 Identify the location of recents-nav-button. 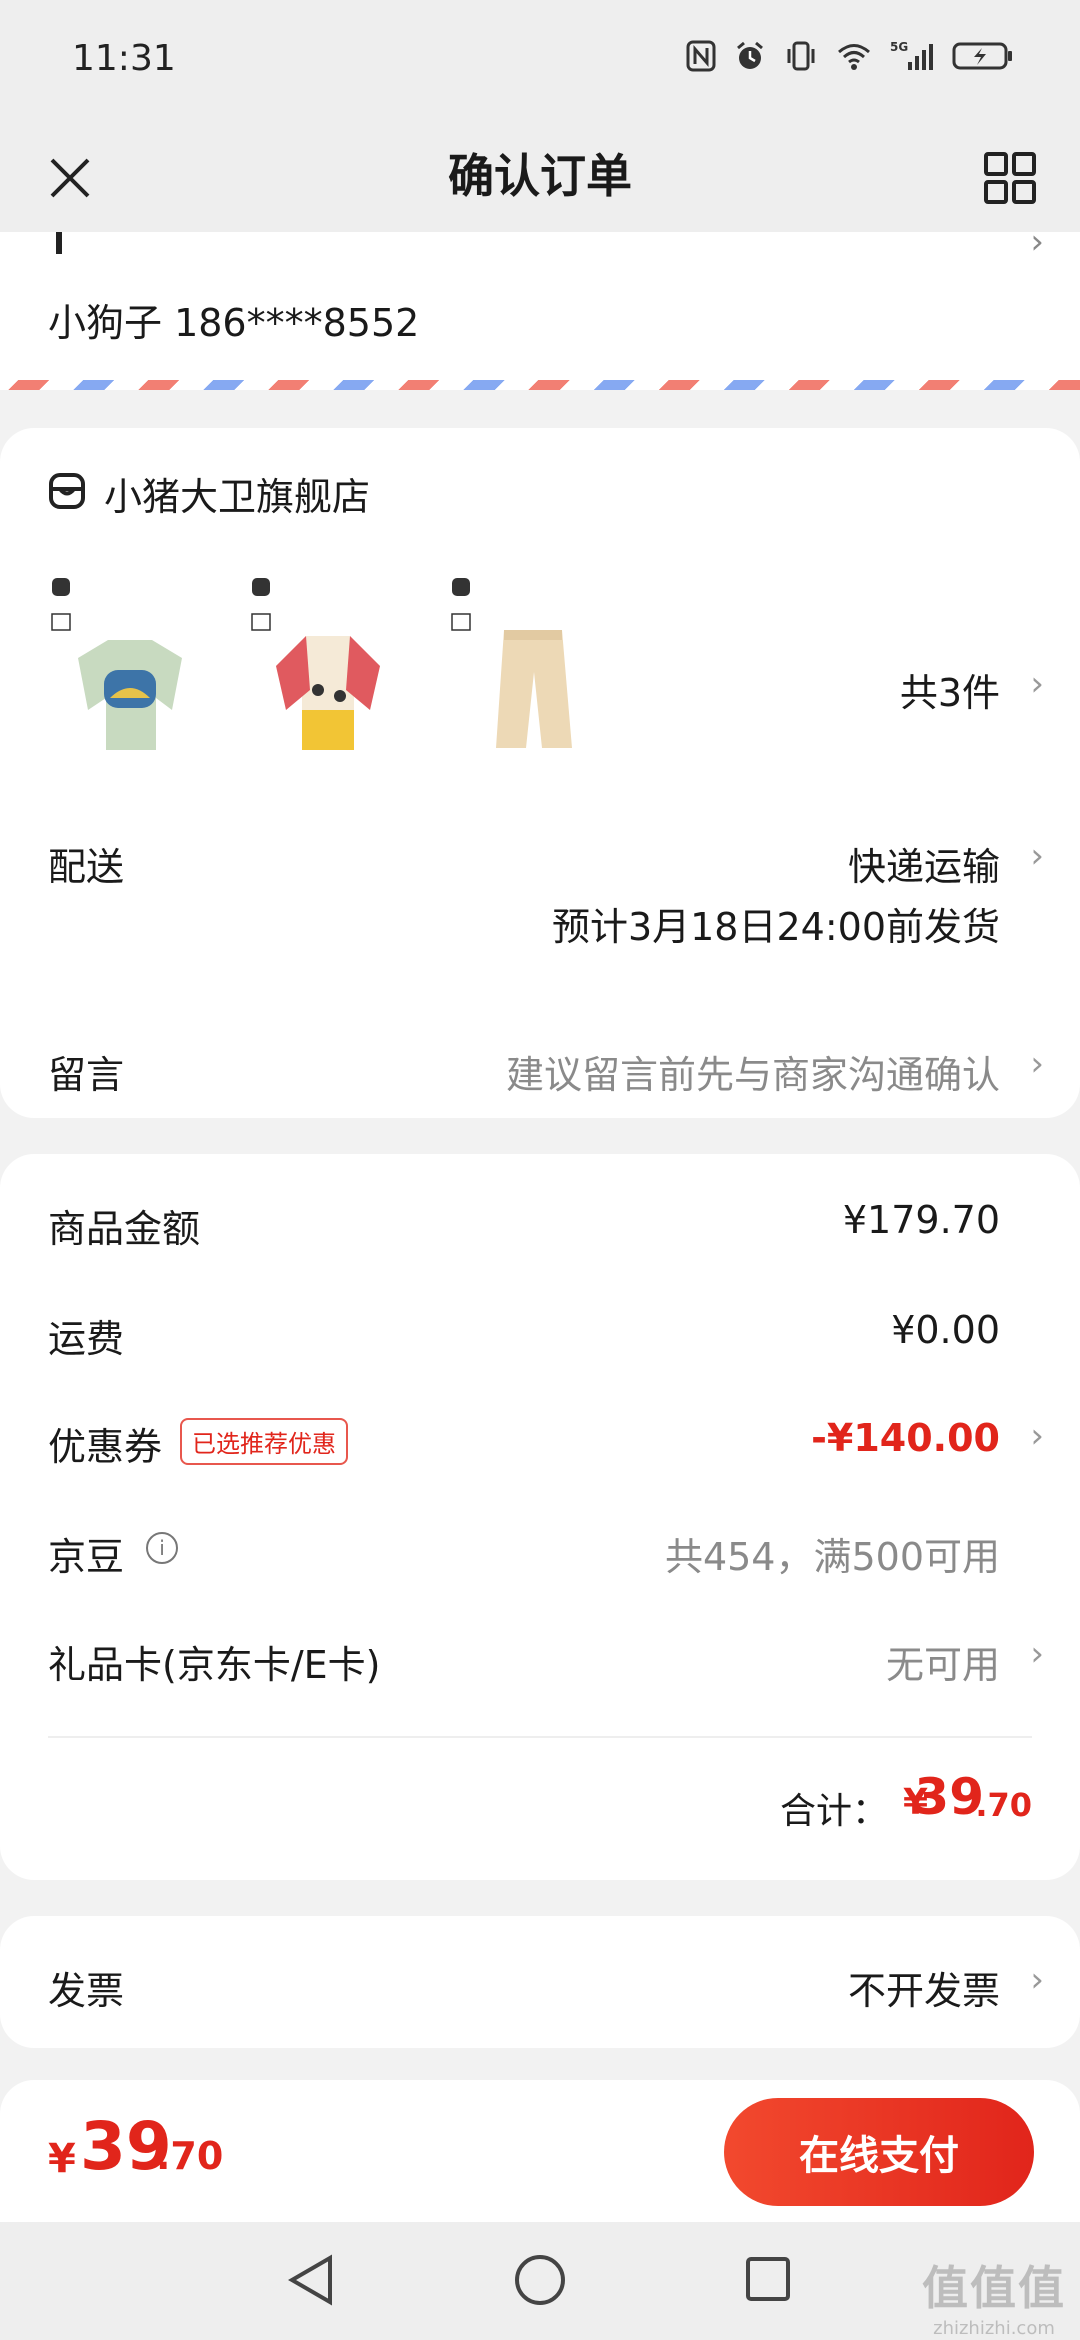
(768, 2281).